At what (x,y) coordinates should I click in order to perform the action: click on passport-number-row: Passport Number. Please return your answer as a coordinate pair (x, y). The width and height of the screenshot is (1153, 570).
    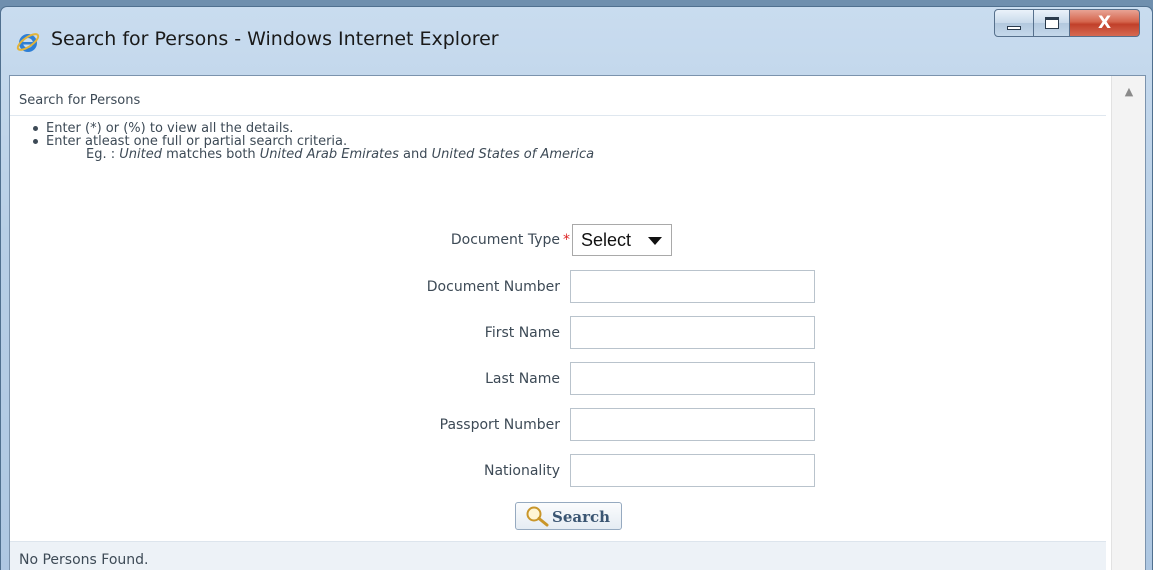
    Looking at the image, I should click on (460, 425).